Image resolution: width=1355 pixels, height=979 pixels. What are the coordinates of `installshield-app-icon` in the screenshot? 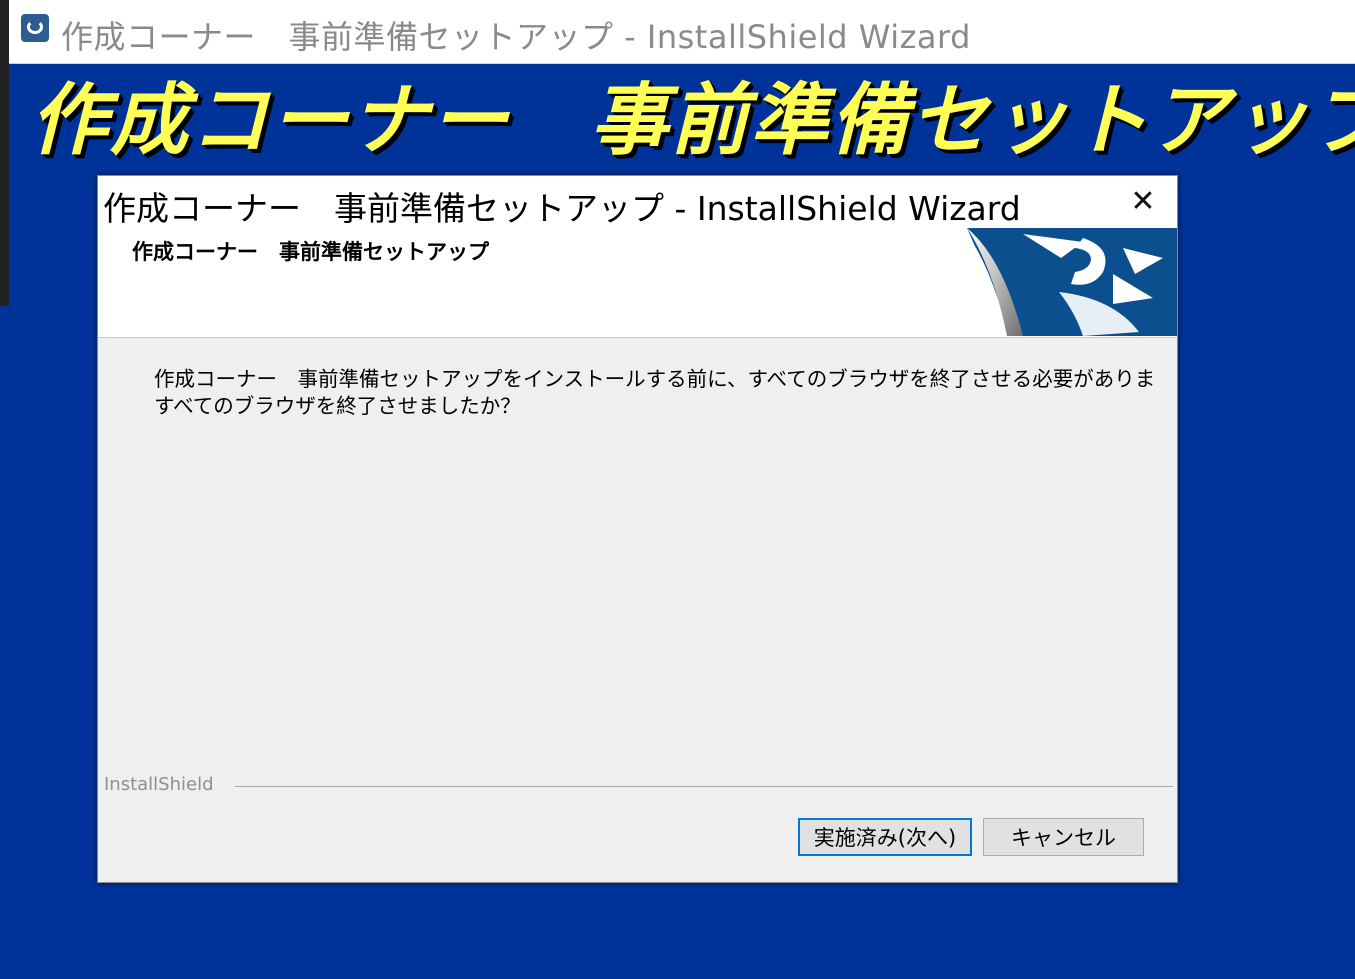 It's located at (35, 28).